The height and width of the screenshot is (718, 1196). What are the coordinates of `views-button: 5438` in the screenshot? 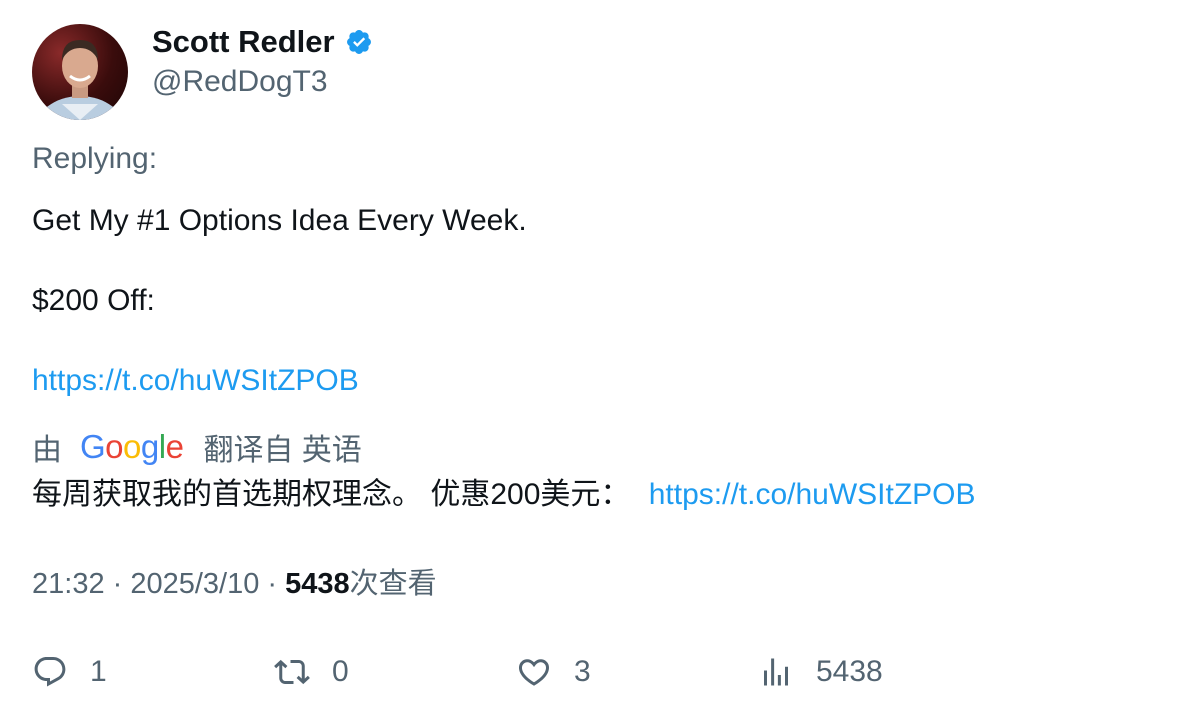 It's located at (820, 672).